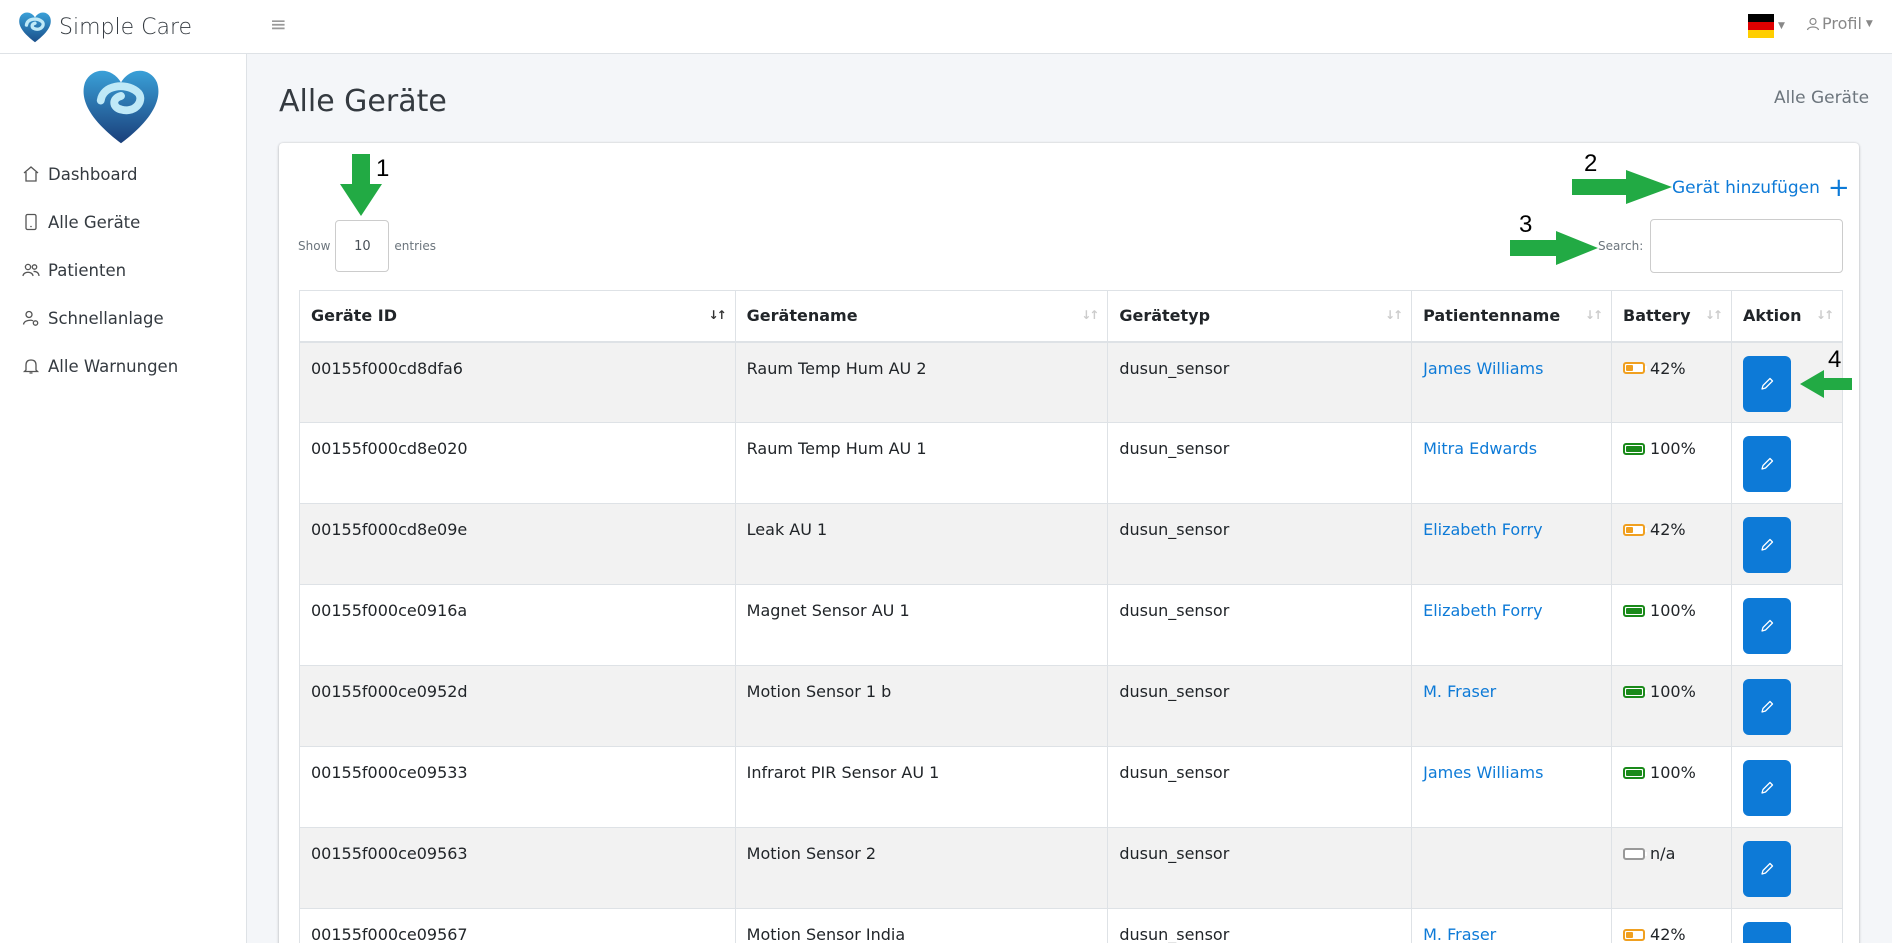 This screenshot has width=1892, height=943. I want to click on column-header-aktion: Aktion ↓↑, so click(1787, 316).